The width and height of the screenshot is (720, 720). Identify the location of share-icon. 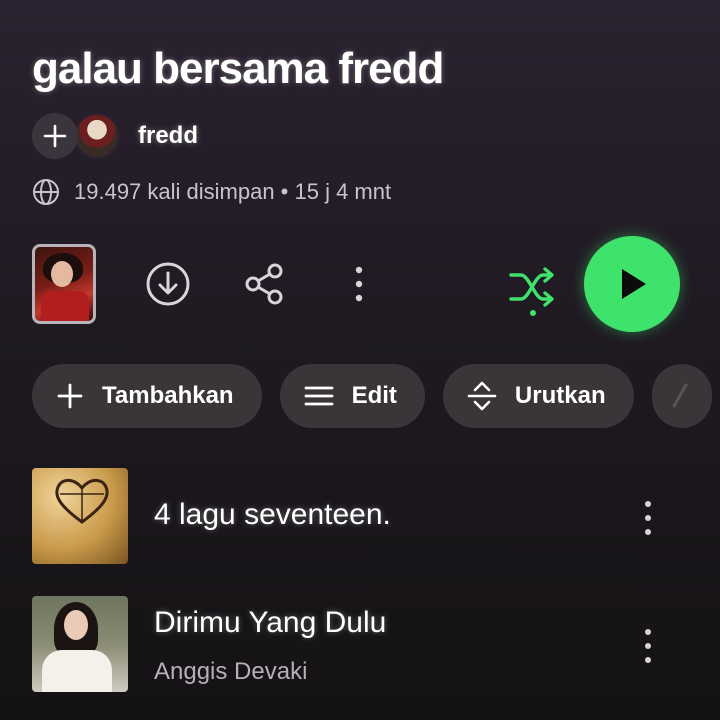
(264, 284).